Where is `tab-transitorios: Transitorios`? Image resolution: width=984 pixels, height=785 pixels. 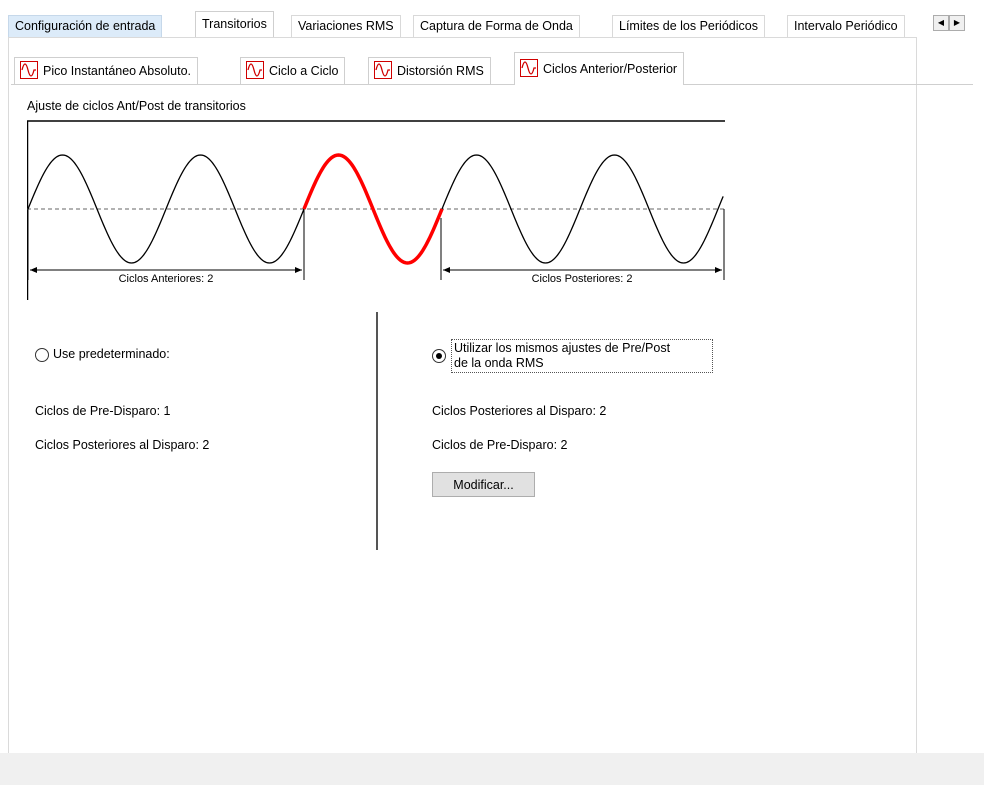
tab-transitorios: Transitorios is located at coordinates (234, 24).